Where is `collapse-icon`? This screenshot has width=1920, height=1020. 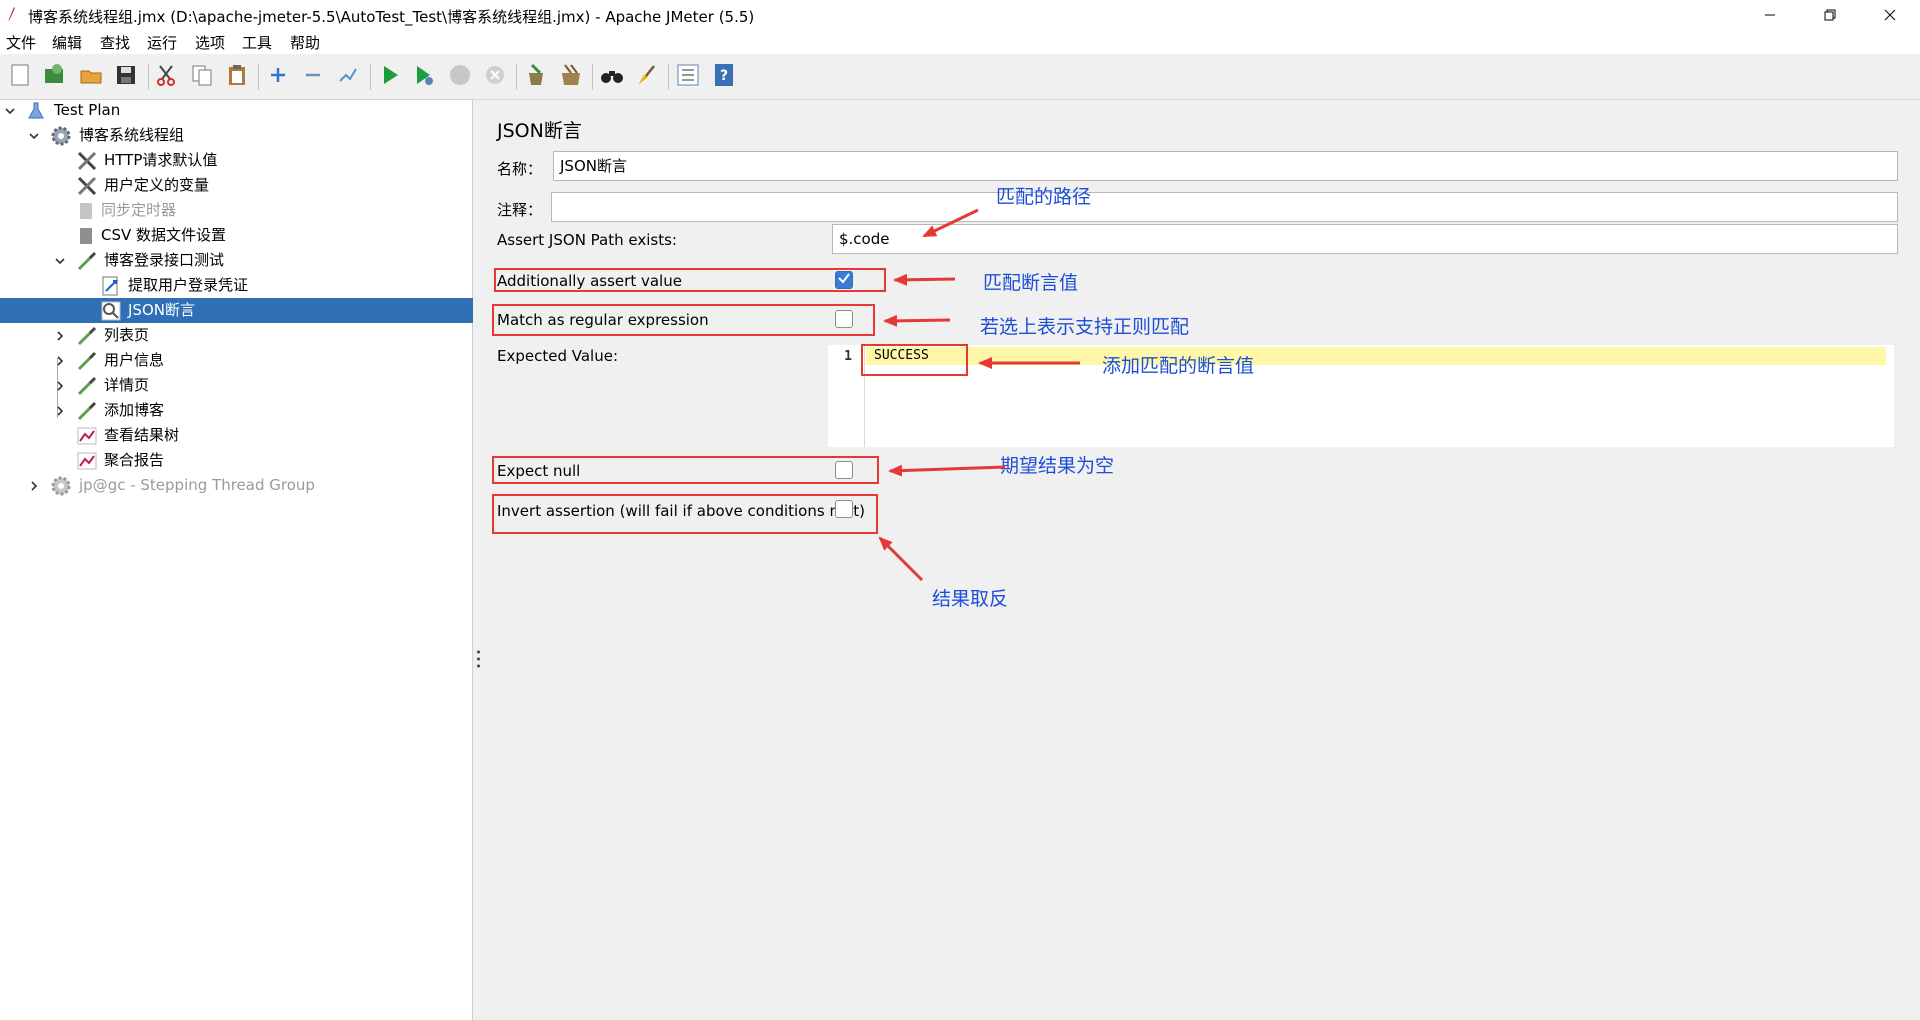 collapse-icon is located at coordinates (313, 77).